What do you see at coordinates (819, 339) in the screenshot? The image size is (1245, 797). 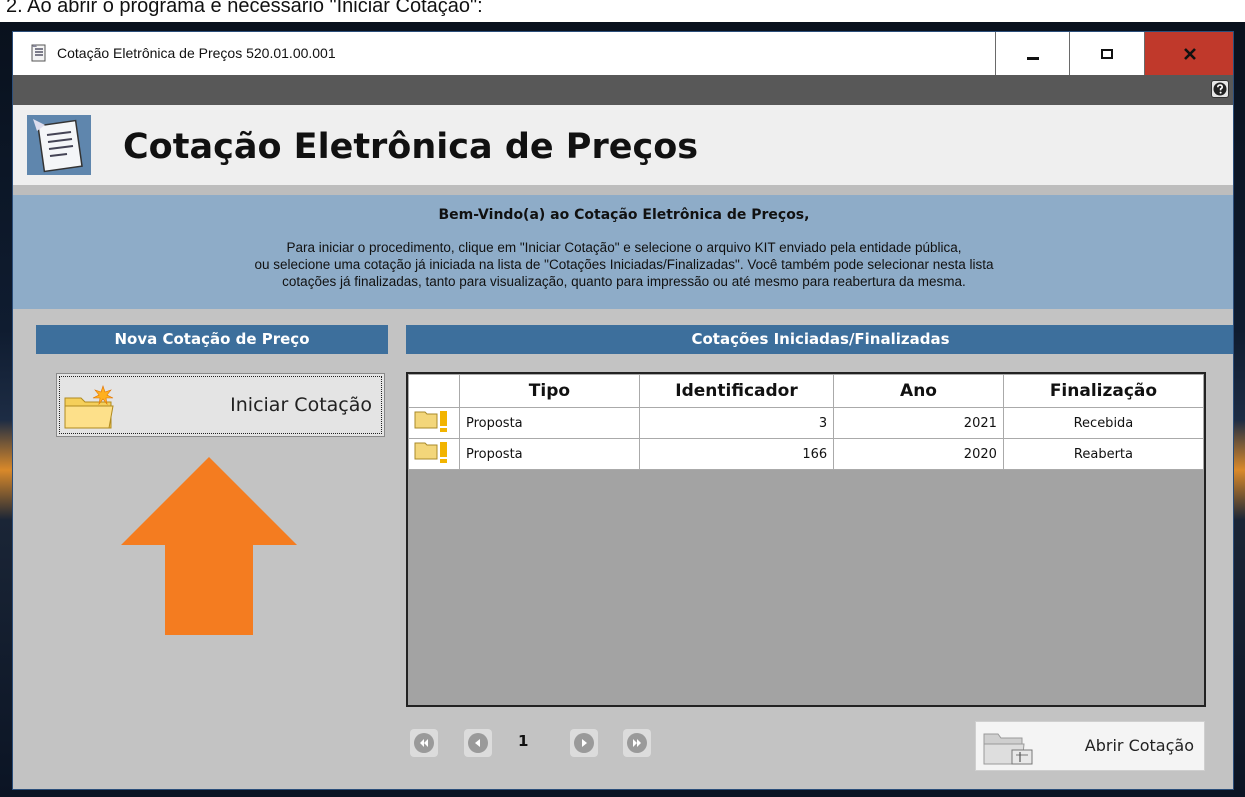 I see `quotes-panel-header: Cotações Iniciadas/Finalizadas` at bounding box center [819, 339].